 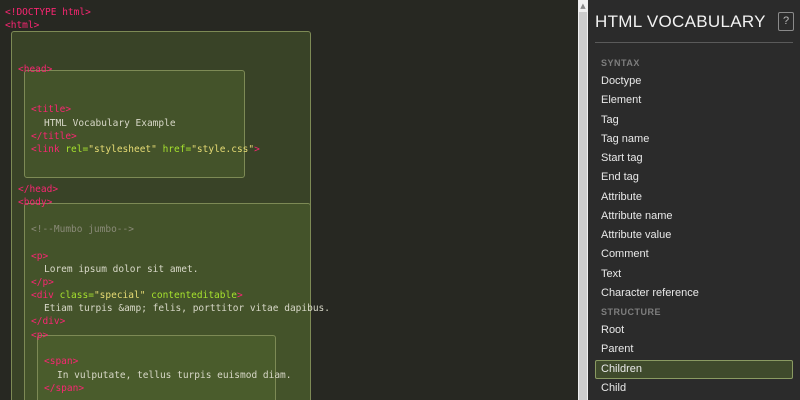 I want to click on code-token: <body>, so click(x=35, y=202).